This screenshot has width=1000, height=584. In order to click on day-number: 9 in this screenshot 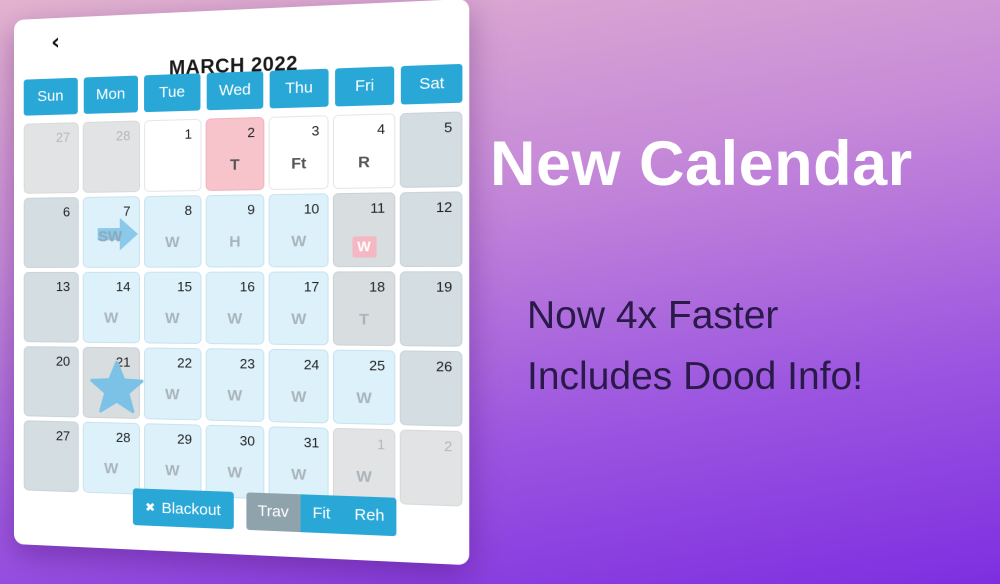, I will do `click(251, 209)`.